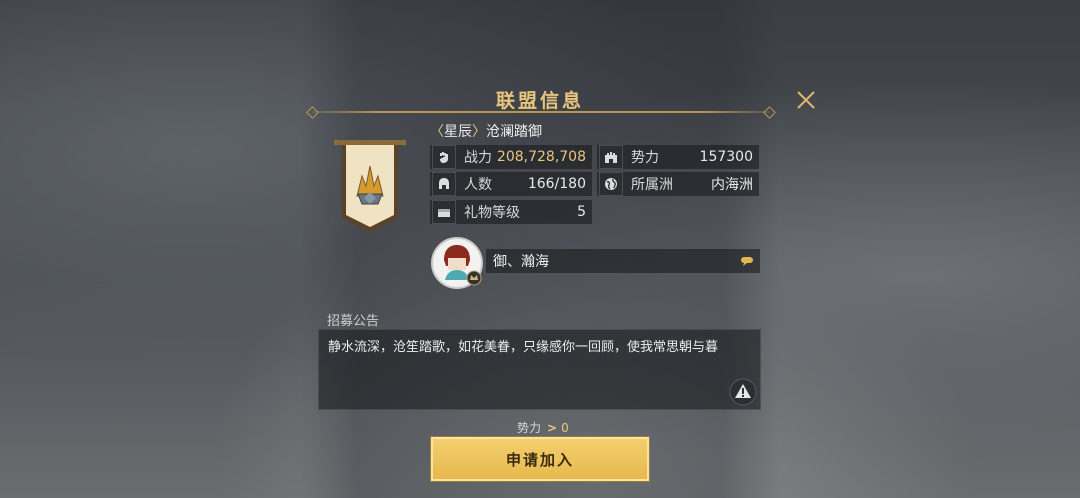 The image size is (1080, 498). Describe the element at coordinates (479, 132) in the screenshot. I see `tag-close: 〉` at that location.